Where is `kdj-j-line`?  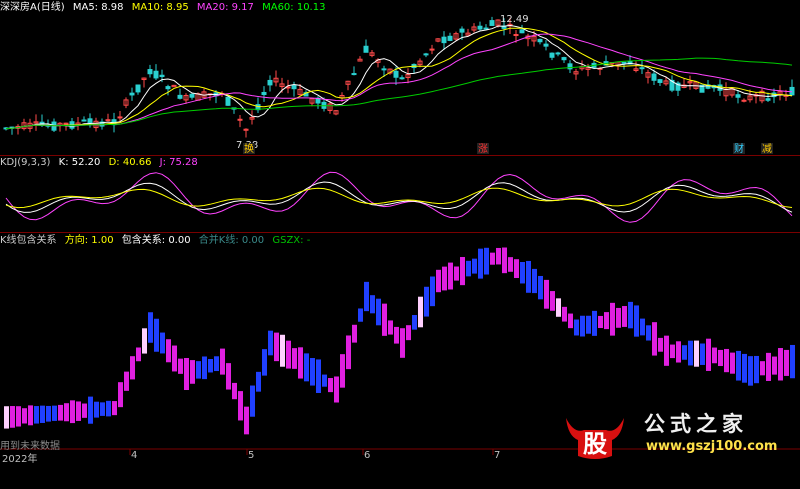
kdj-j-line is located at coordinates (399, 197).